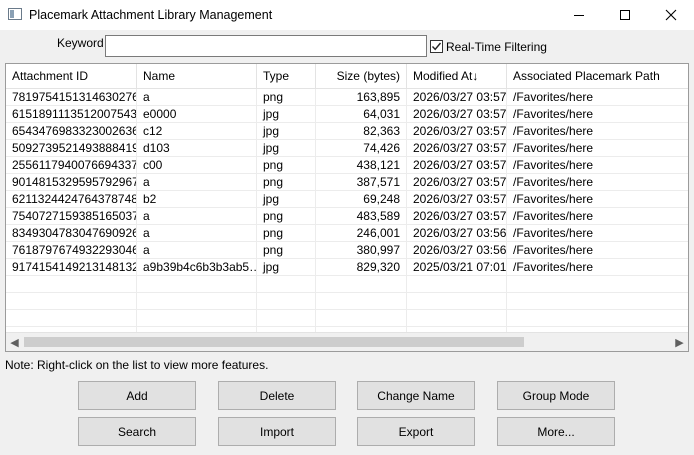  What do you see at coordinates (71, 165) in the screenshot?
I see `cell-attachment-id: 2556117940076694337` at bounding box center [71, 165].